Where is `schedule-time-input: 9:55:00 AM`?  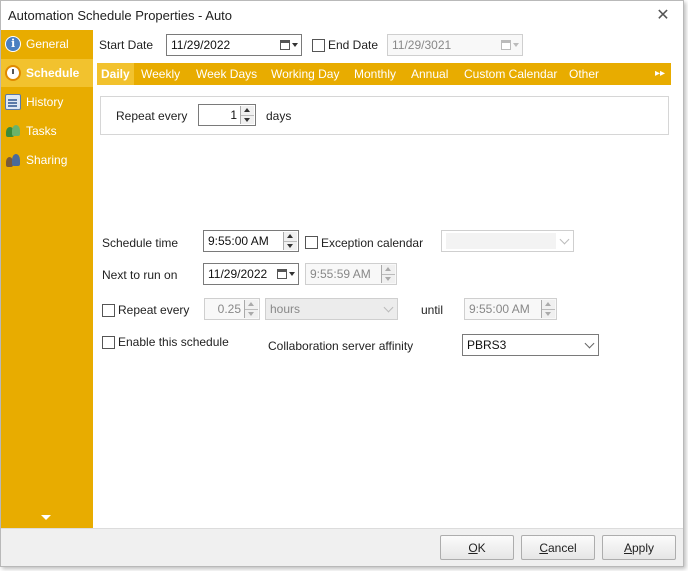 schedule-time-input: 9:55:00 AM is located at coordinates (251, 241).